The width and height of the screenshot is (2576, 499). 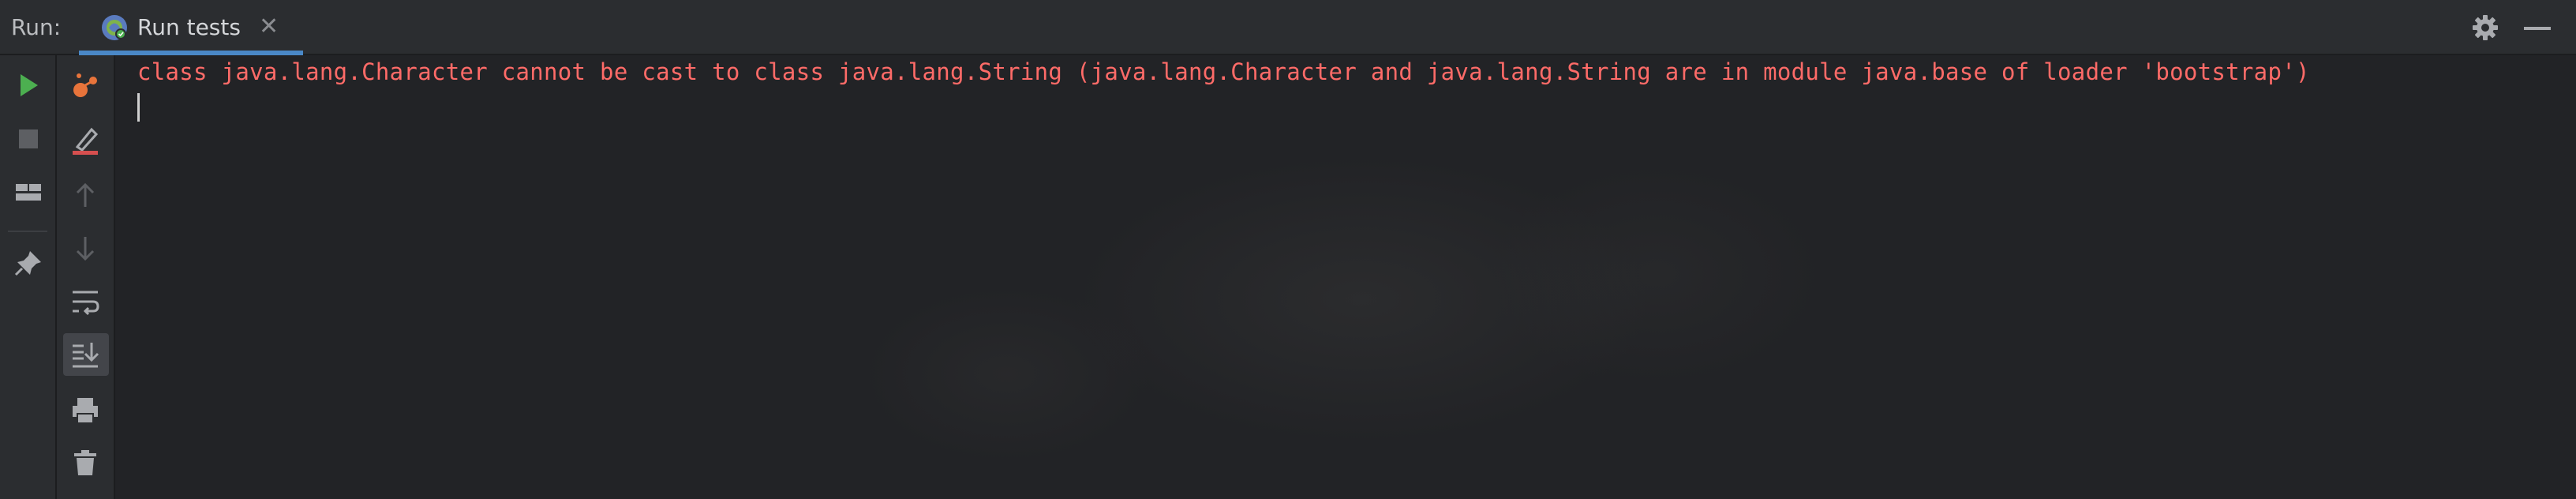 What do you see at coordinates (2485, 28) in the screenshot?
I see `gear-icon` at bounding box center [2485, 28].